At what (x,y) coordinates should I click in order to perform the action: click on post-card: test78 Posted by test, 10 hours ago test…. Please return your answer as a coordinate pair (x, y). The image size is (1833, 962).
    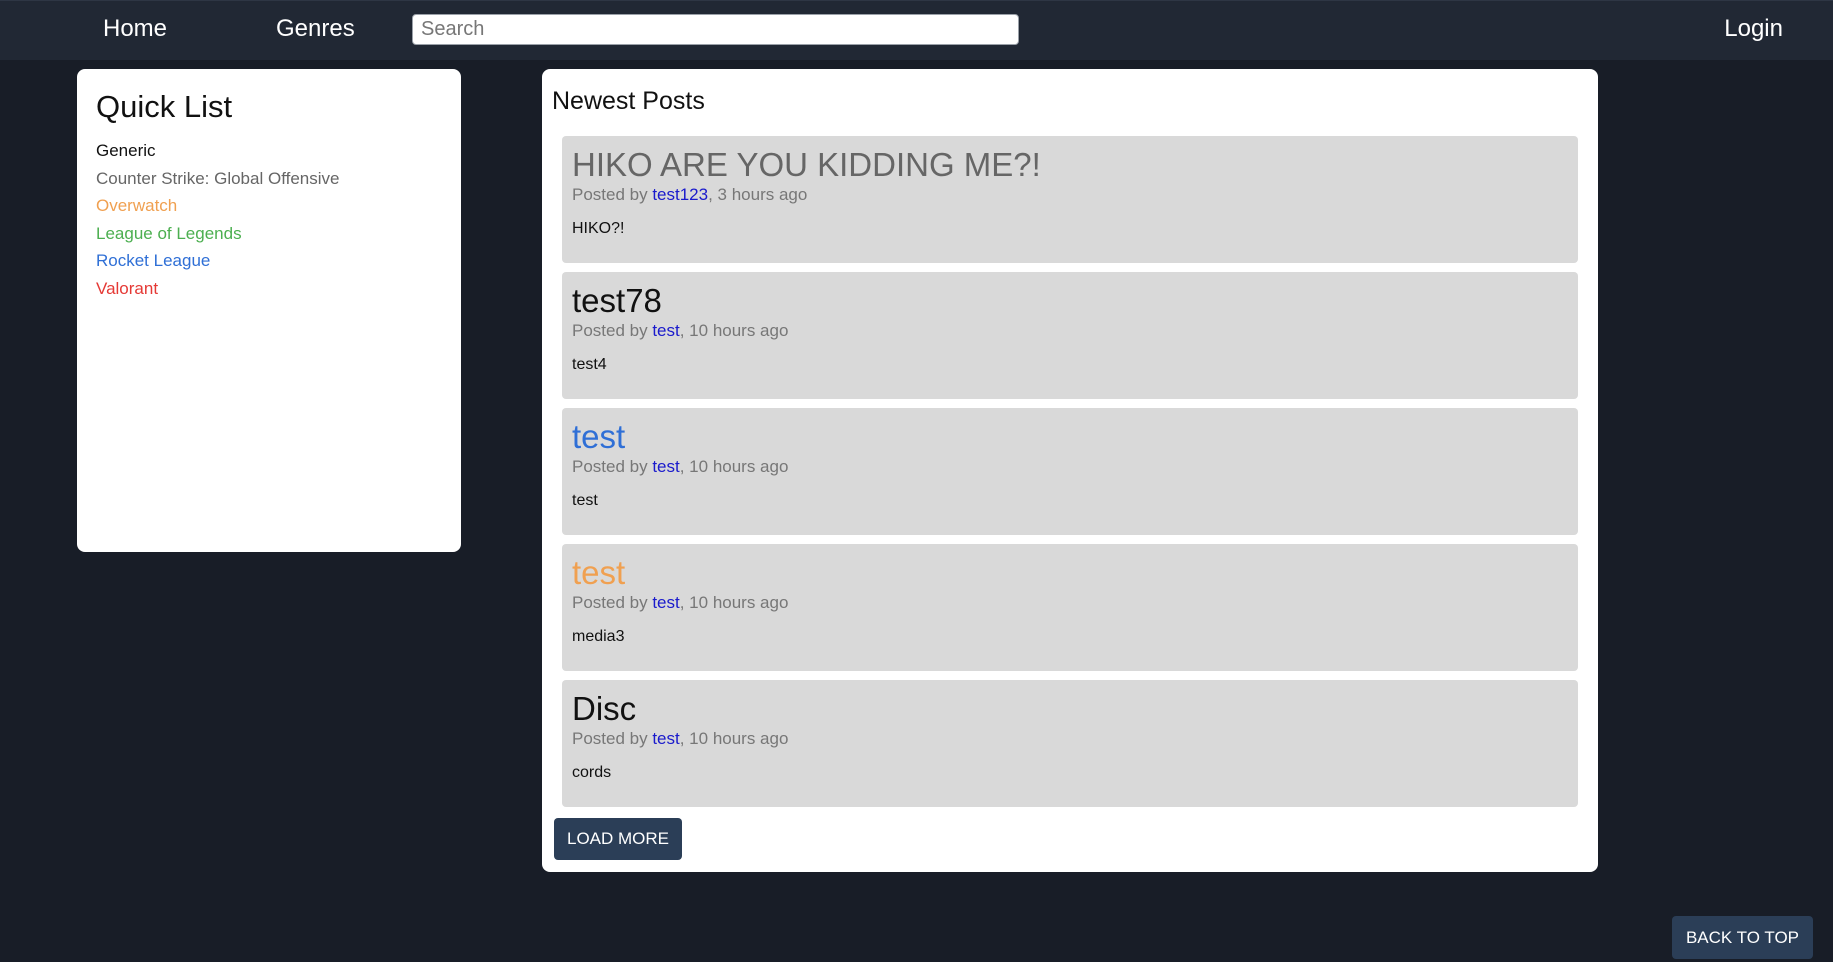
    Looking at the image, I should click on (1070, 335).